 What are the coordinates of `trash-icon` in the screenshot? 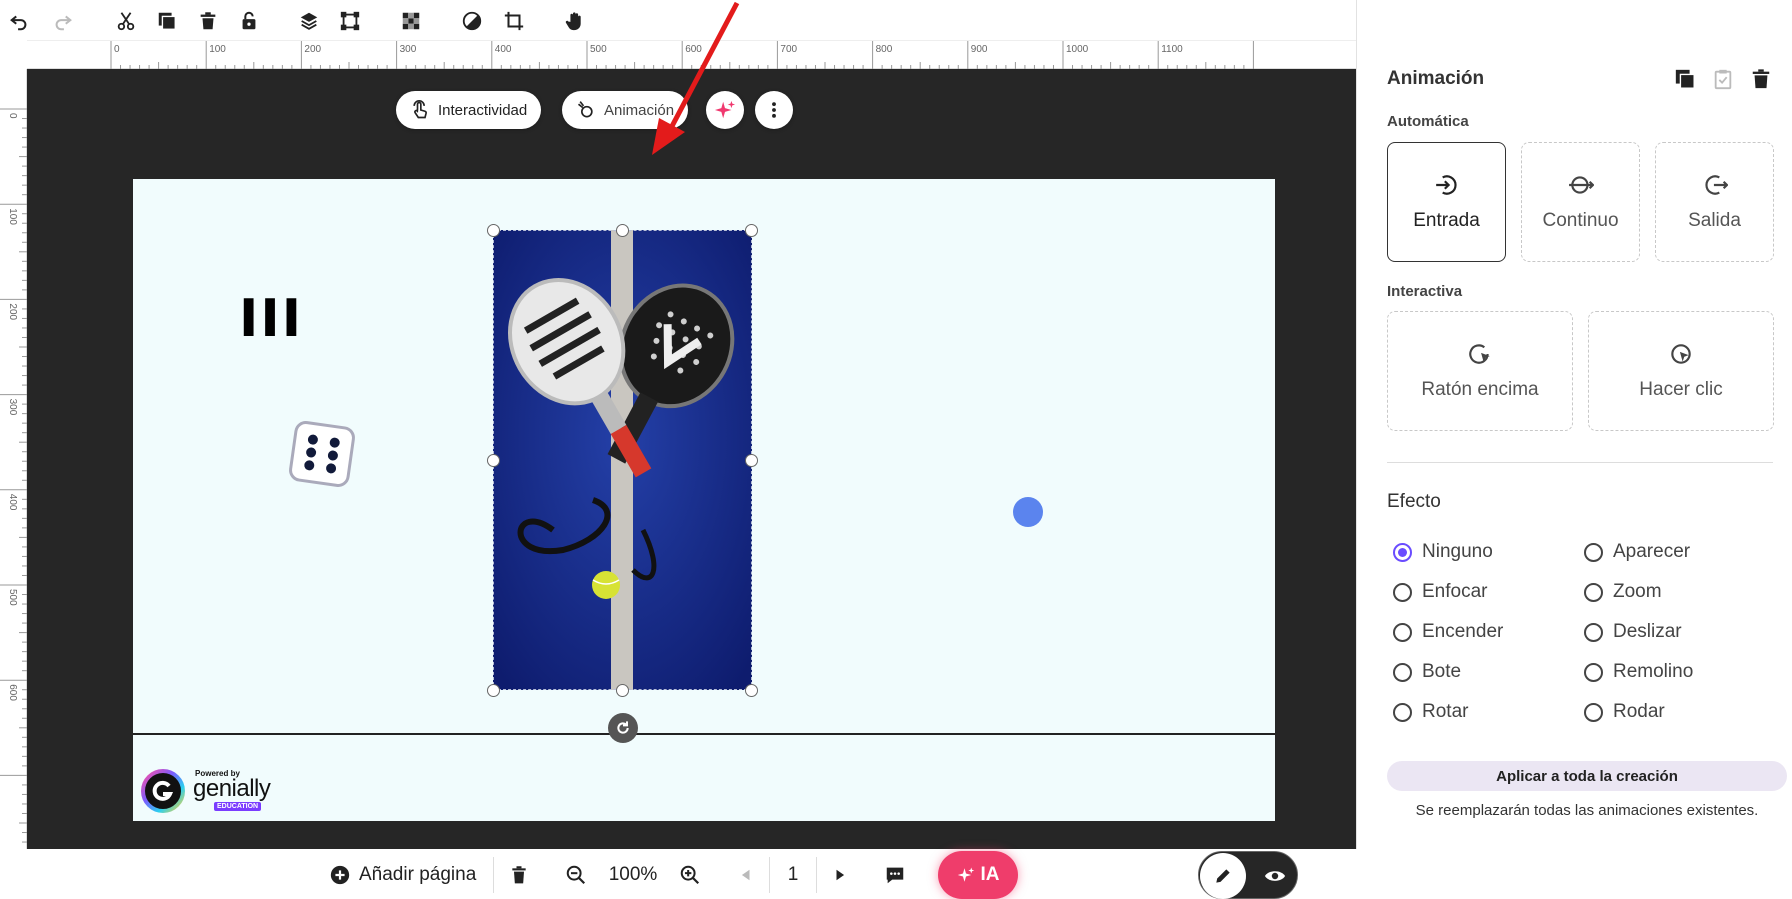 It's located at (519, 875).